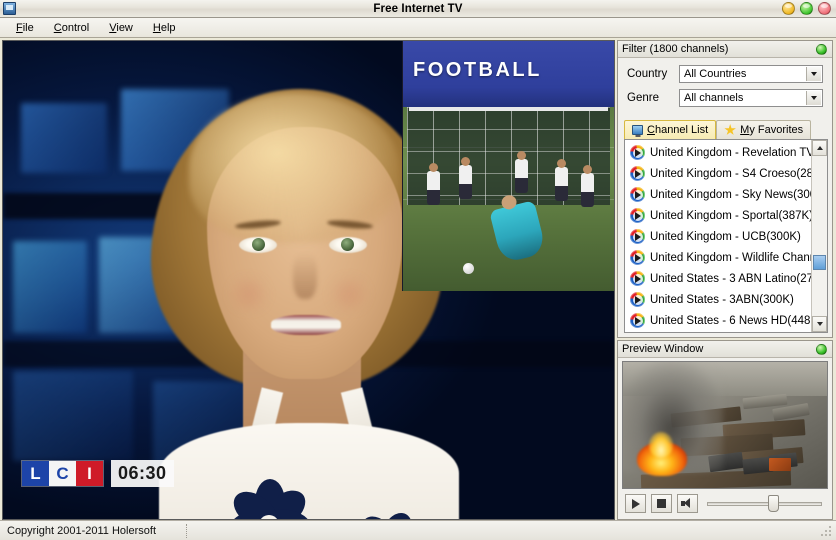 This screenshot has width=836, height=540. I want to click on lci-letter-i: I, so click(89, 473).